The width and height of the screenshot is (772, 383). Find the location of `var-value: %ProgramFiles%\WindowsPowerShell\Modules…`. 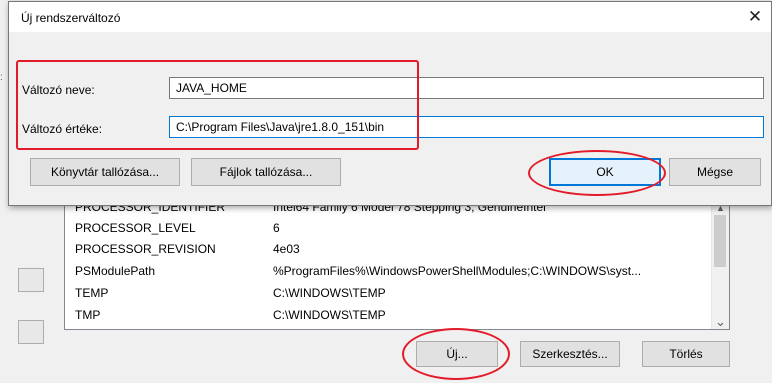

var-value: %ProgramFiles%\WindowsPowerShell\Modules… is located at coordinates (457, 271).